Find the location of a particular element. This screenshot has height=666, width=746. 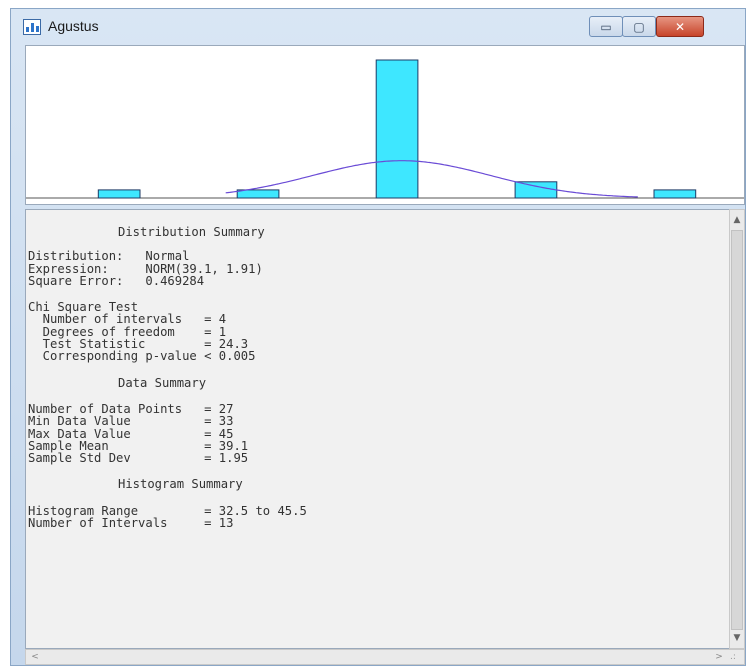

minimize-button: ▭ is located at coordinates (606, 26).